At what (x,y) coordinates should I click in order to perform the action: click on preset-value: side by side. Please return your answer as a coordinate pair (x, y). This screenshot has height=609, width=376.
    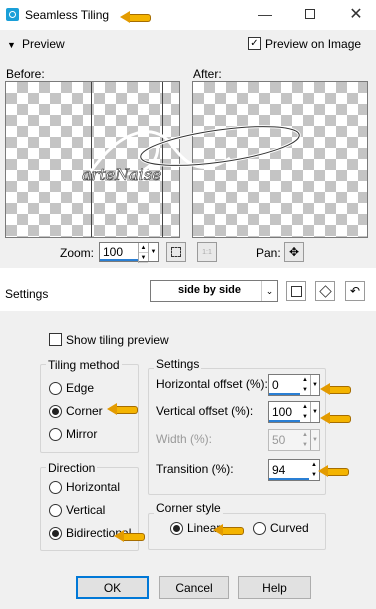
    Looking at the image, I should click on (206, 291).